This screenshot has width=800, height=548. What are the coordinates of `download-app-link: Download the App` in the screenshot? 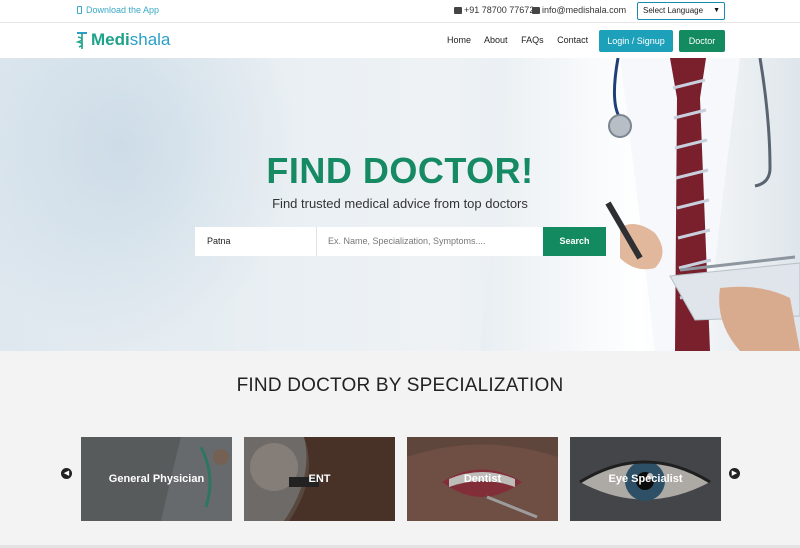 It's located at (118, 10).